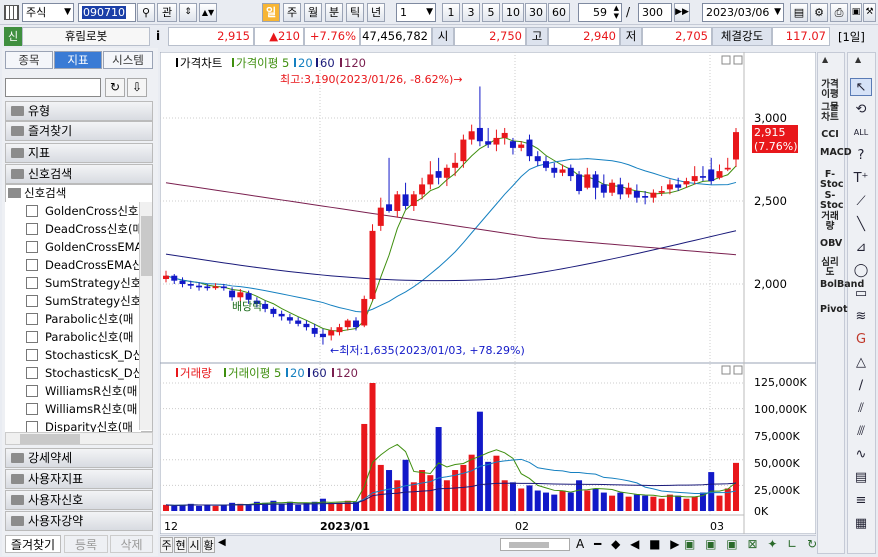  What do you see at coordinates (471, 12) in the screenshot?
I see `quick-3-button: 3` at bounding box center [471, 12].